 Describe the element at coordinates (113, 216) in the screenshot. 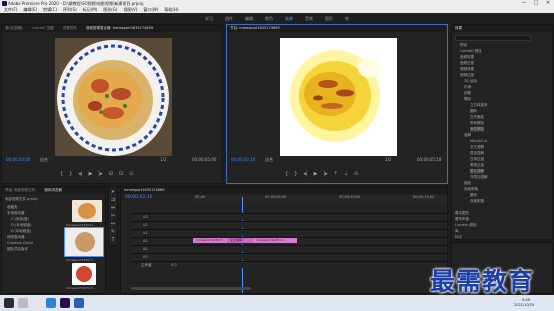

I see `razor-tool-icon: ✂` at that location.